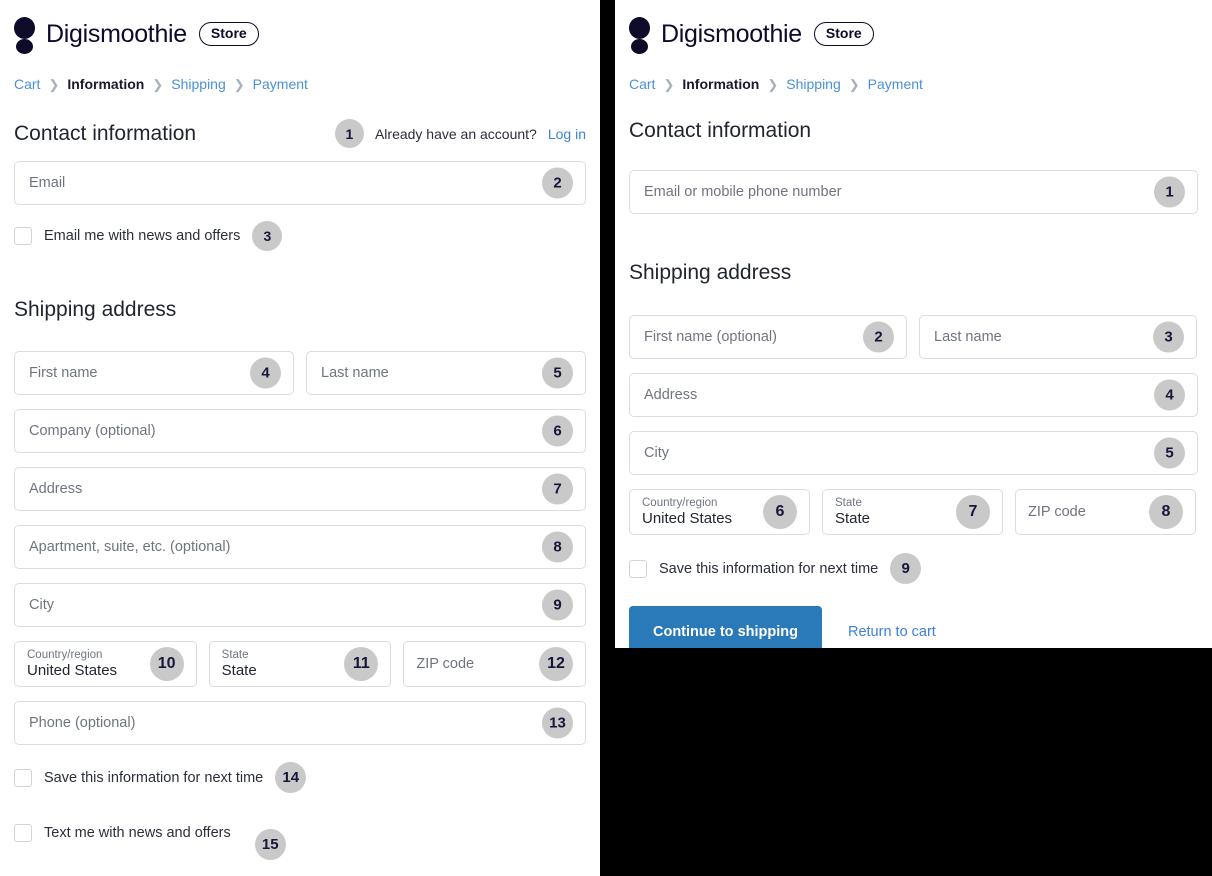 The image size is (1212, 876). What do you see at coordinates (137, 833) in the screenshot?
I see `text-news-label: Text me with news and offers` at bounding box center [137, 833].